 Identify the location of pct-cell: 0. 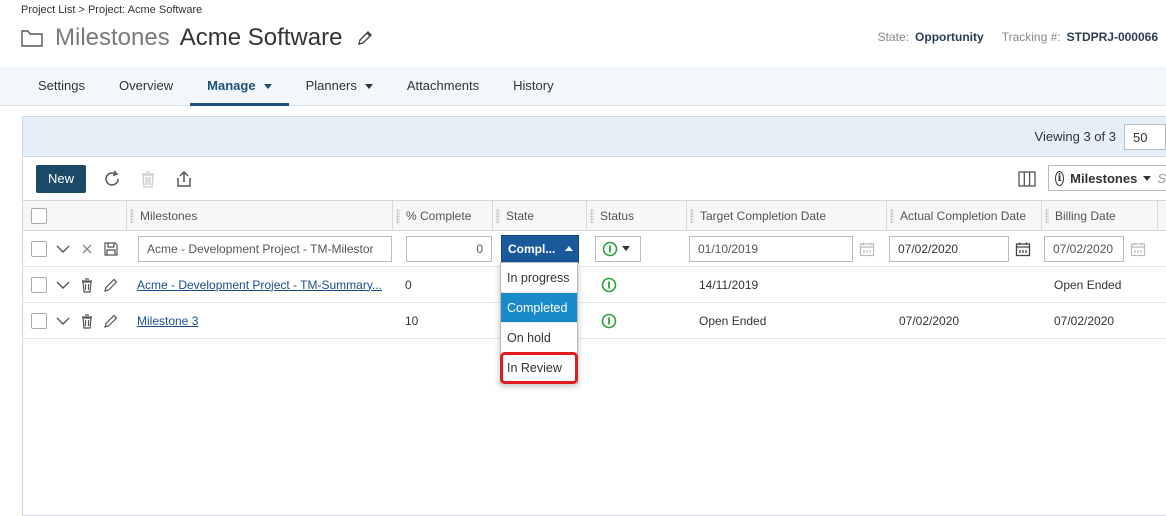
(408, 284).